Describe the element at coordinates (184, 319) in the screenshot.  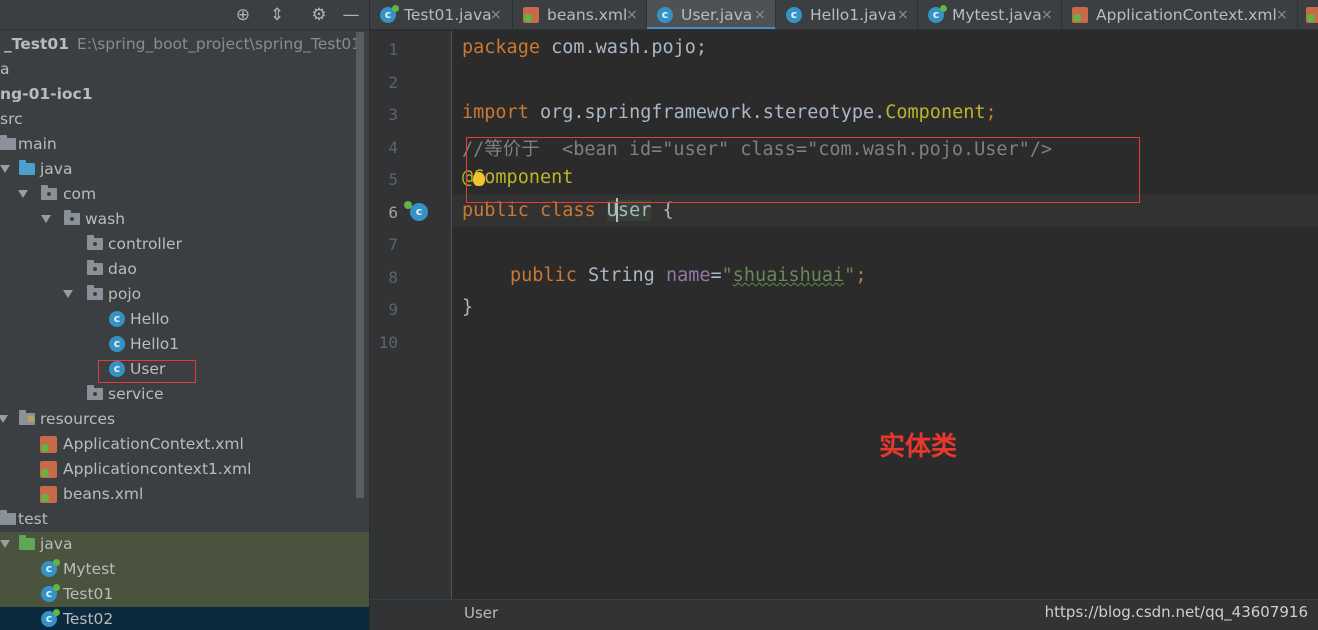
I see `tree-item-hello: c Hello` at that location.